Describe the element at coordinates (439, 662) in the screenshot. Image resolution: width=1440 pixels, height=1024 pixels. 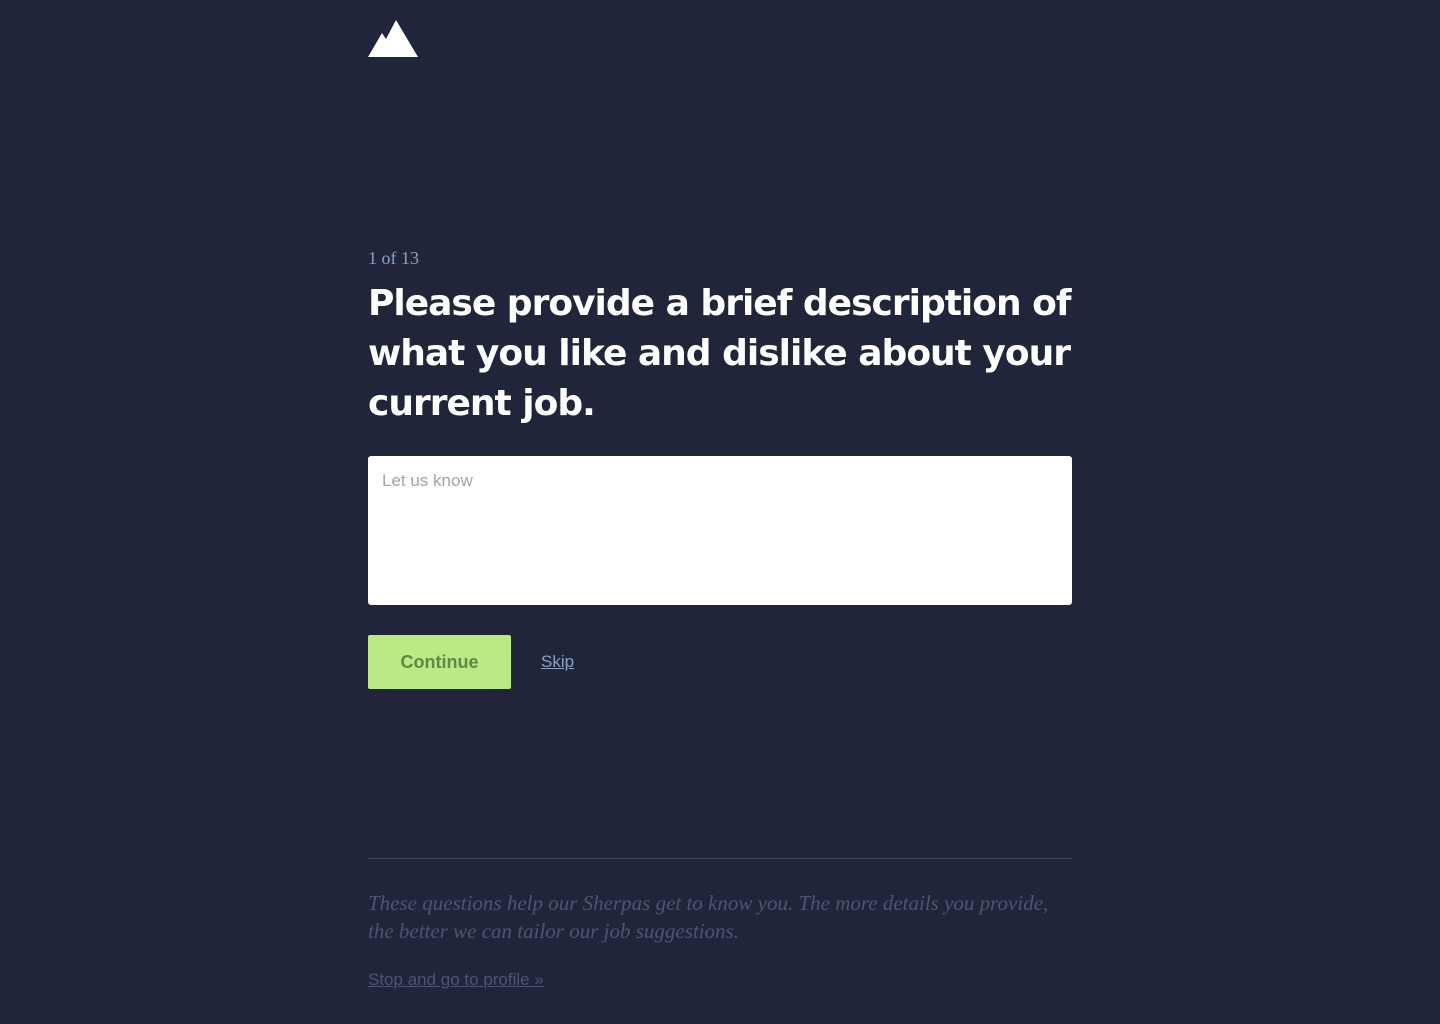
I see `continue-button: Continue` at that location.